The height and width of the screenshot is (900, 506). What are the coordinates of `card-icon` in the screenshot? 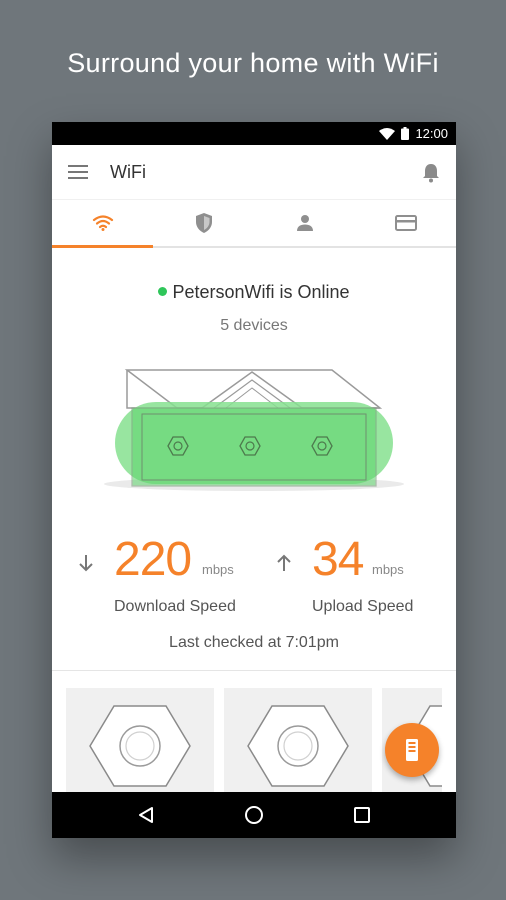 It's located at (405, 223).